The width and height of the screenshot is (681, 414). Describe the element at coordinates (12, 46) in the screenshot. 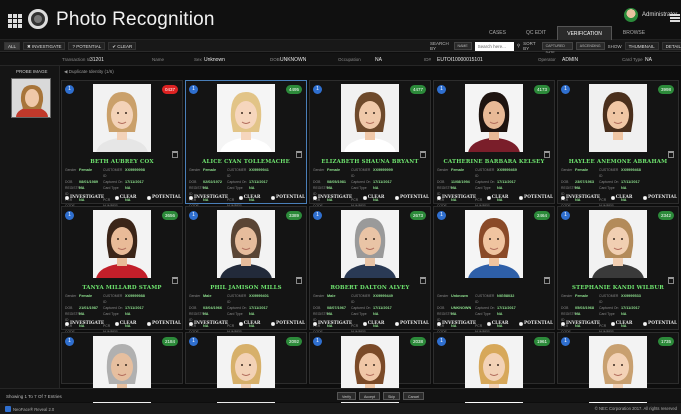

I see `filter-all-button: ALL` at that location.